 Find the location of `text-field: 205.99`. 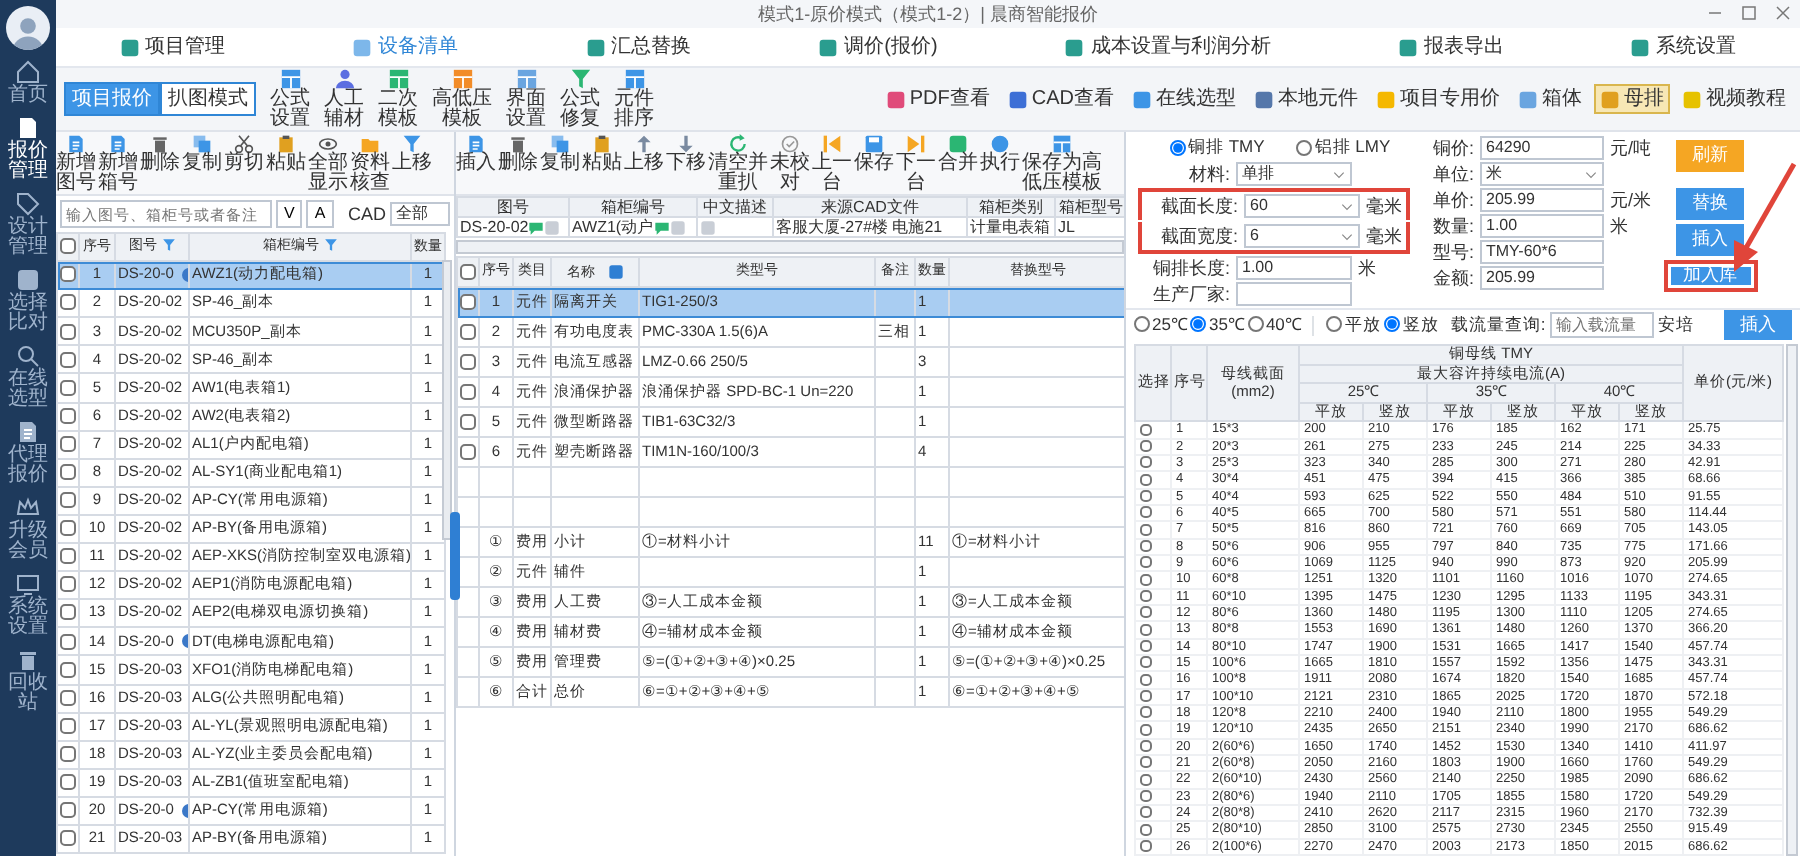

text-field: 205.99 is located at coordinates (1542, 200).